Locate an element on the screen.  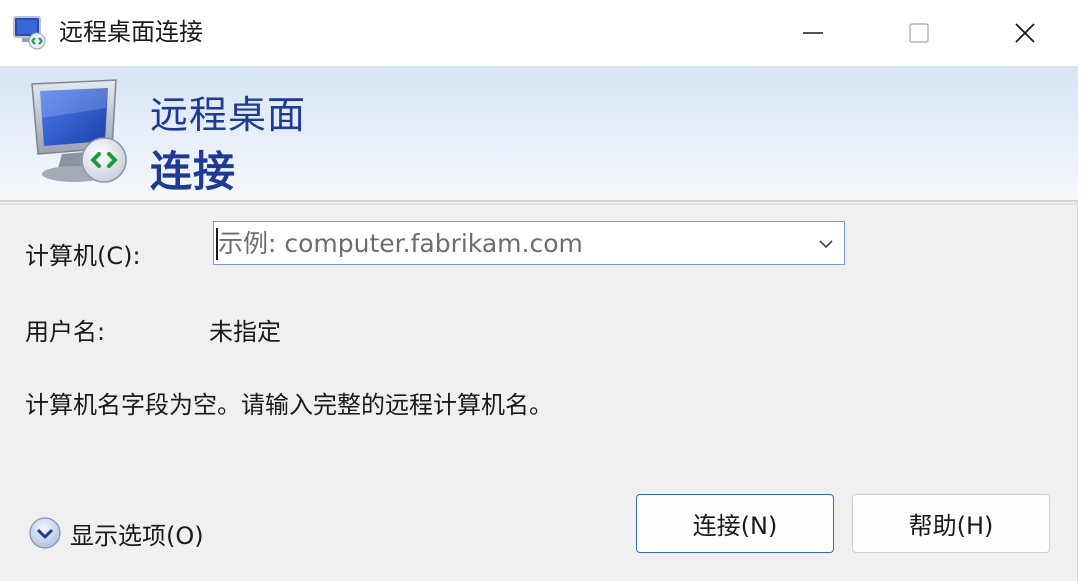
desktop-background is located at coordinates (1080, 290).